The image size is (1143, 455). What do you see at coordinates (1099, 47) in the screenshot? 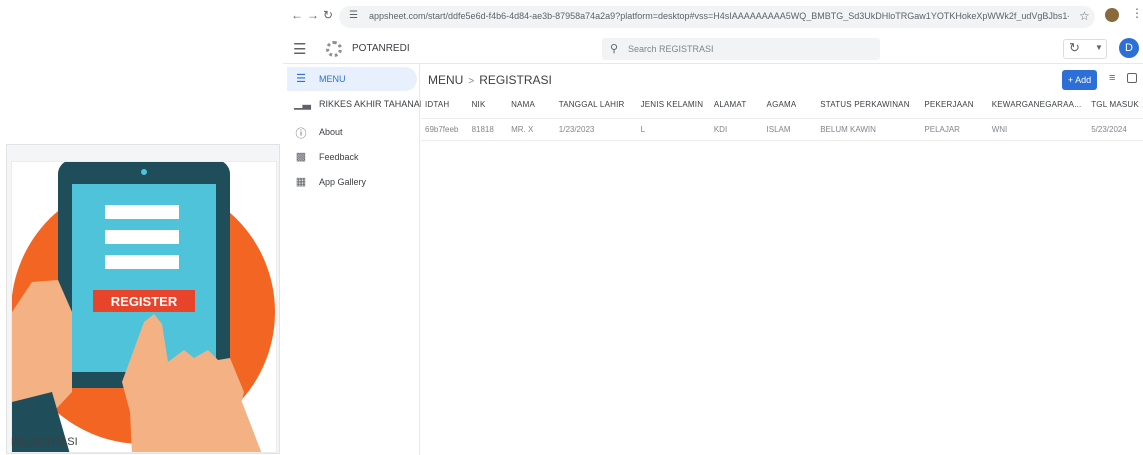
I see `chevron-down-icon: ▼` at bounding box center [1099, 47].